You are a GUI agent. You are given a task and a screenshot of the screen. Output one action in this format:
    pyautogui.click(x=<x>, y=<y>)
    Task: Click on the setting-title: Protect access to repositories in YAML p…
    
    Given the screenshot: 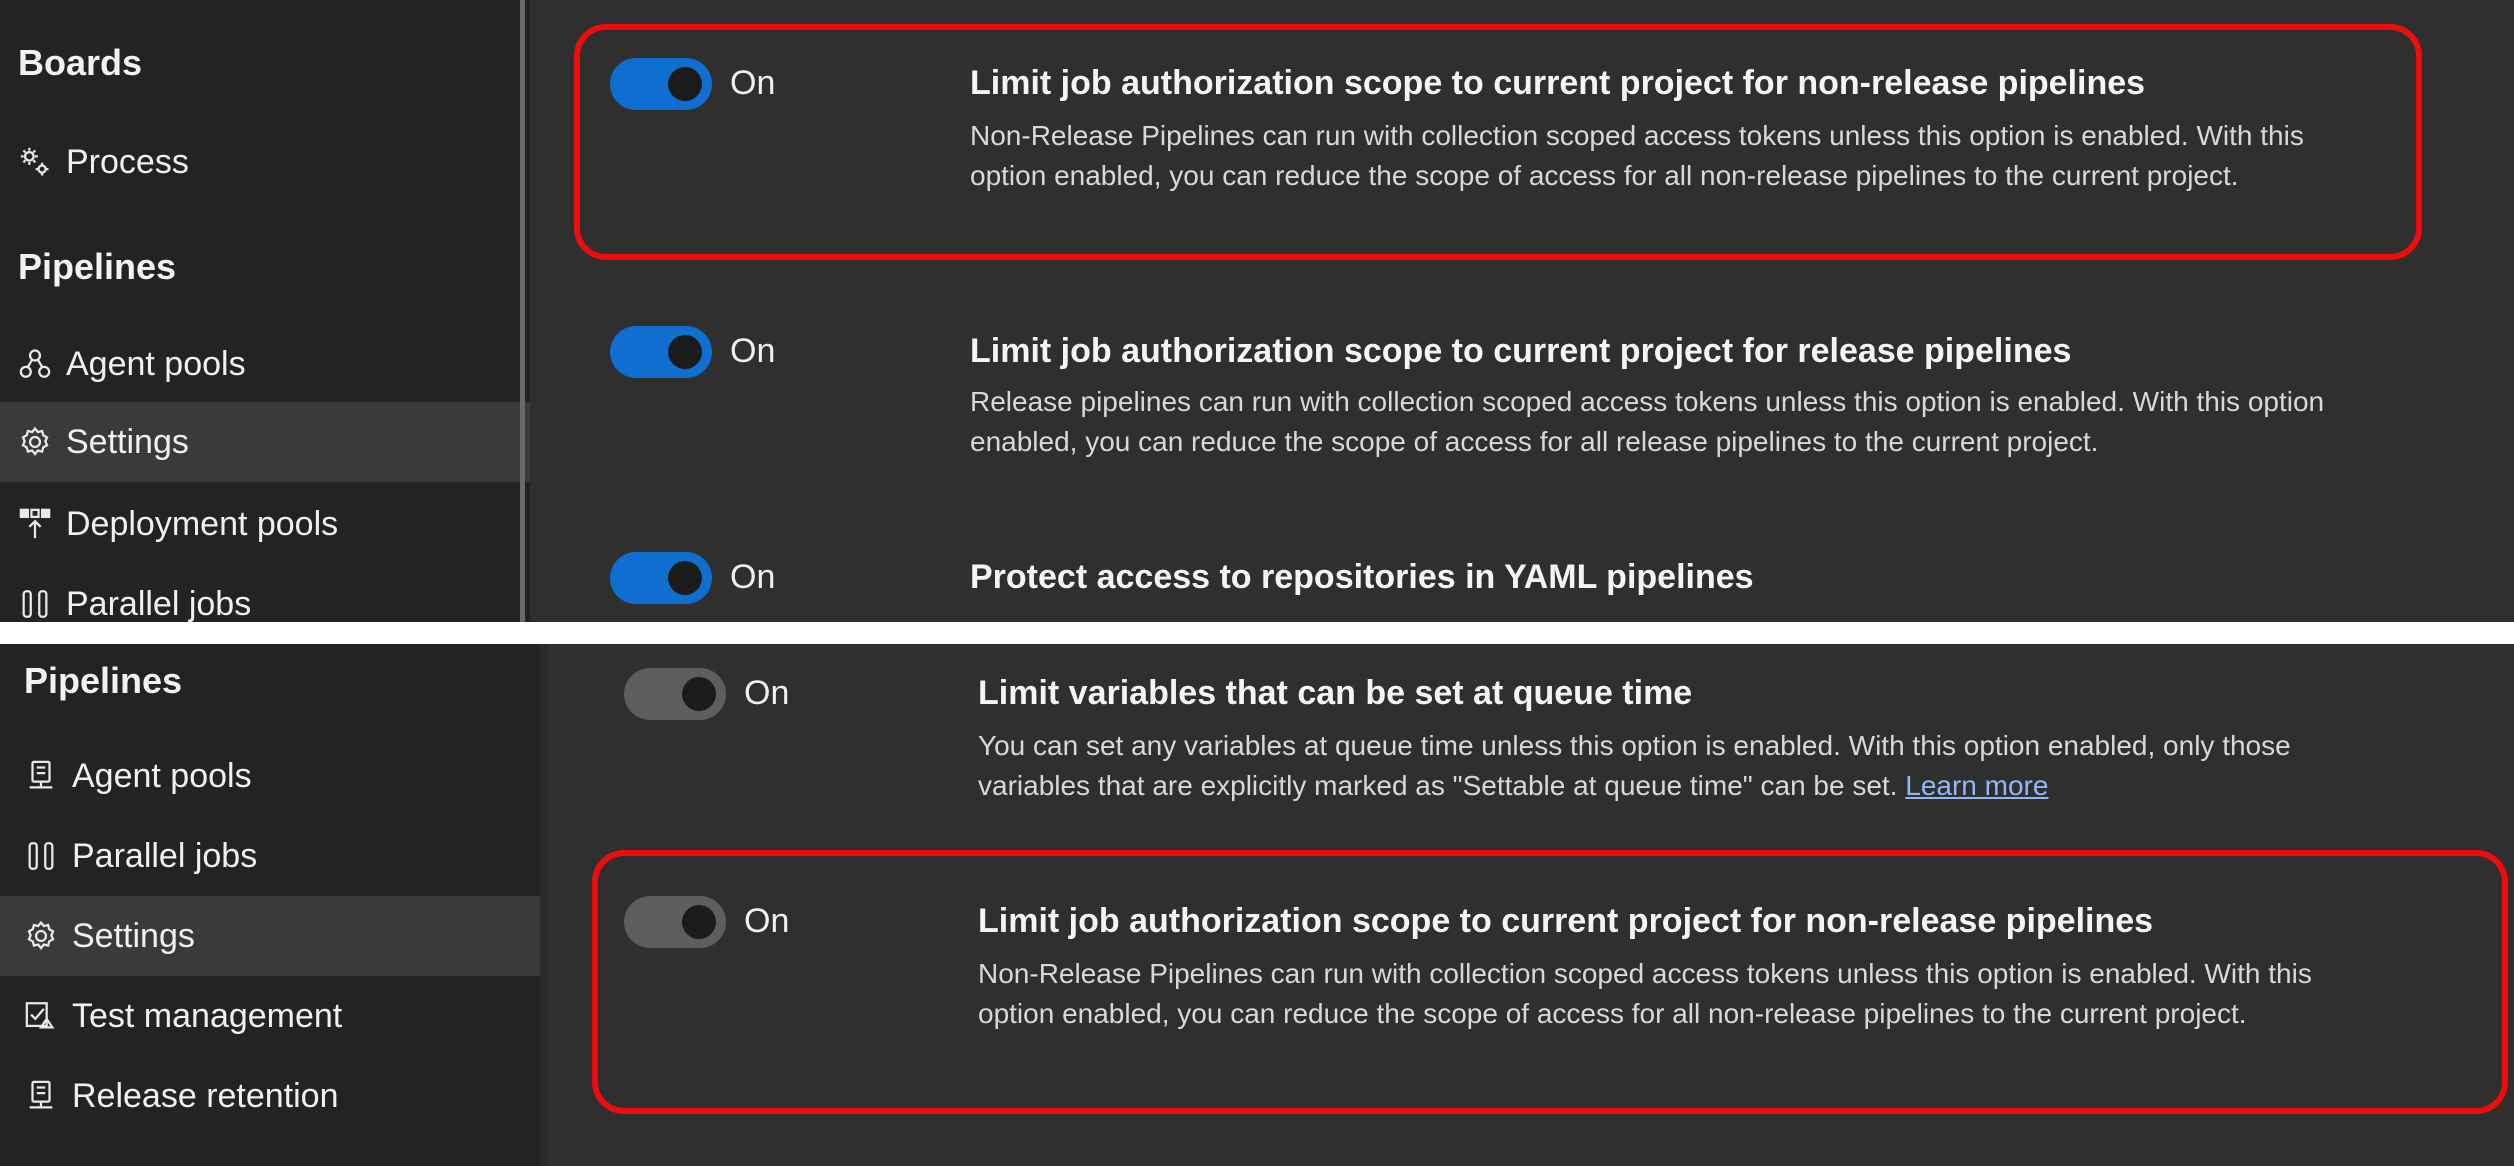 What is the action you would take?
    pyautogui.click(x=1362, y=577)
    